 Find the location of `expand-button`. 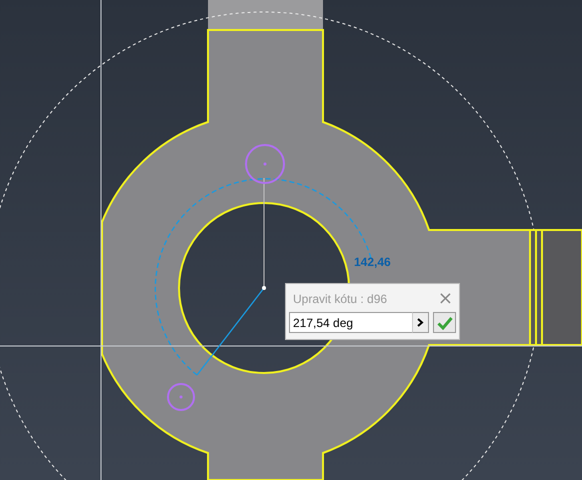

expand-button is located at coordinates (420, 322).